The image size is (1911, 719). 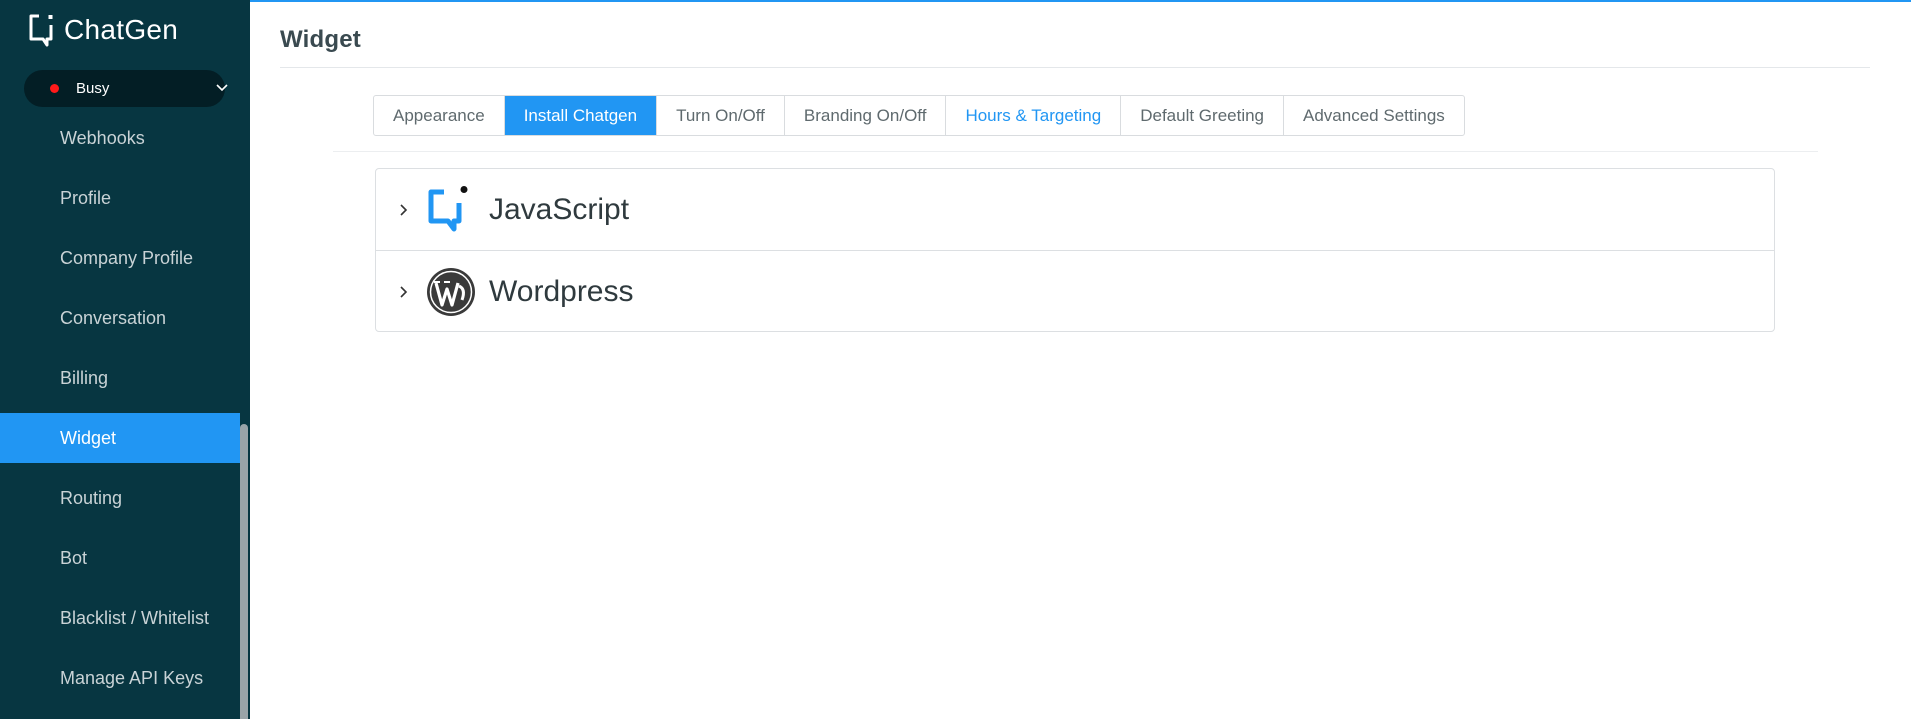 I want to click on sidebar-item-conversation: Conversation, so click(x=120, y=318).